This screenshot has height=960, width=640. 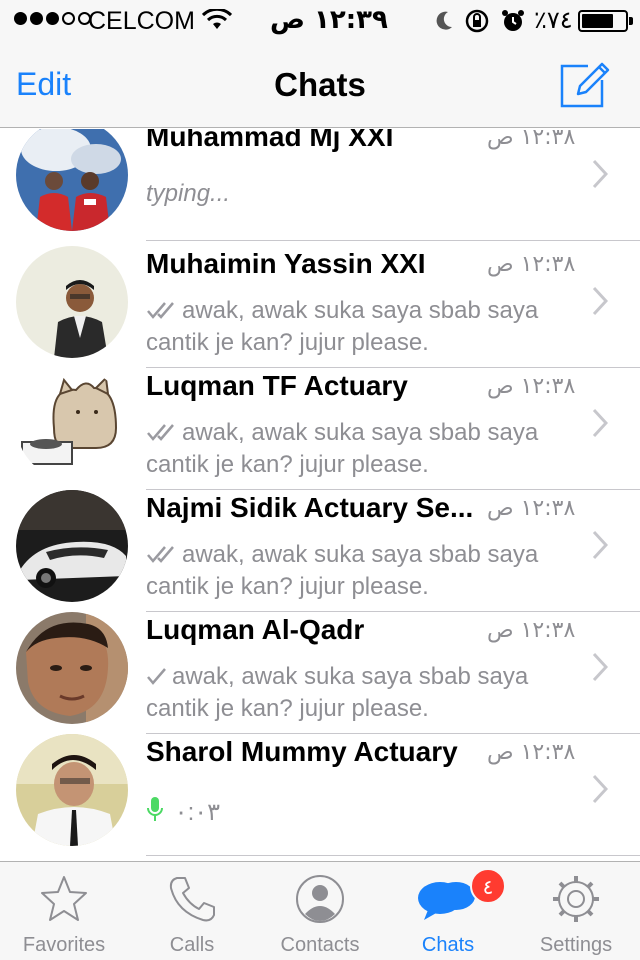 What do you see at coordinates (513, 23) in the screenshot?
I see `alarm-icon` at bounding box center [513, 23].